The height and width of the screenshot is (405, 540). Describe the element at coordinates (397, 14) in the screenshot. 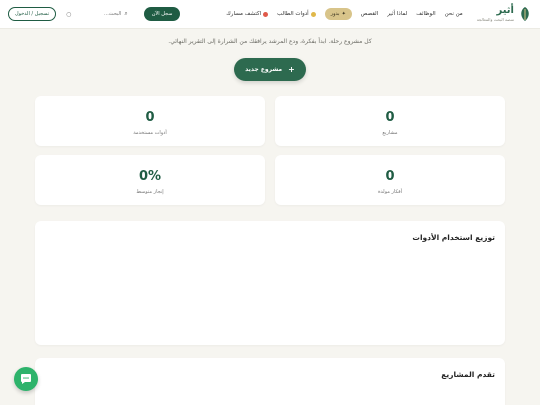

I see `nav-why: لماذا أثير` at that location.